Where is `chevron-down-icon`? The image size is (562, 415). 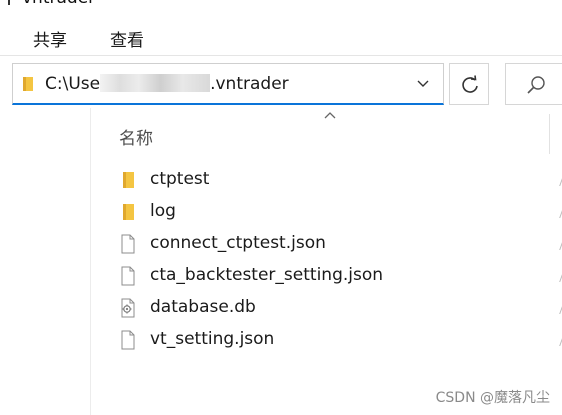 chevron-down-icon is located at coordinates (423, 83).